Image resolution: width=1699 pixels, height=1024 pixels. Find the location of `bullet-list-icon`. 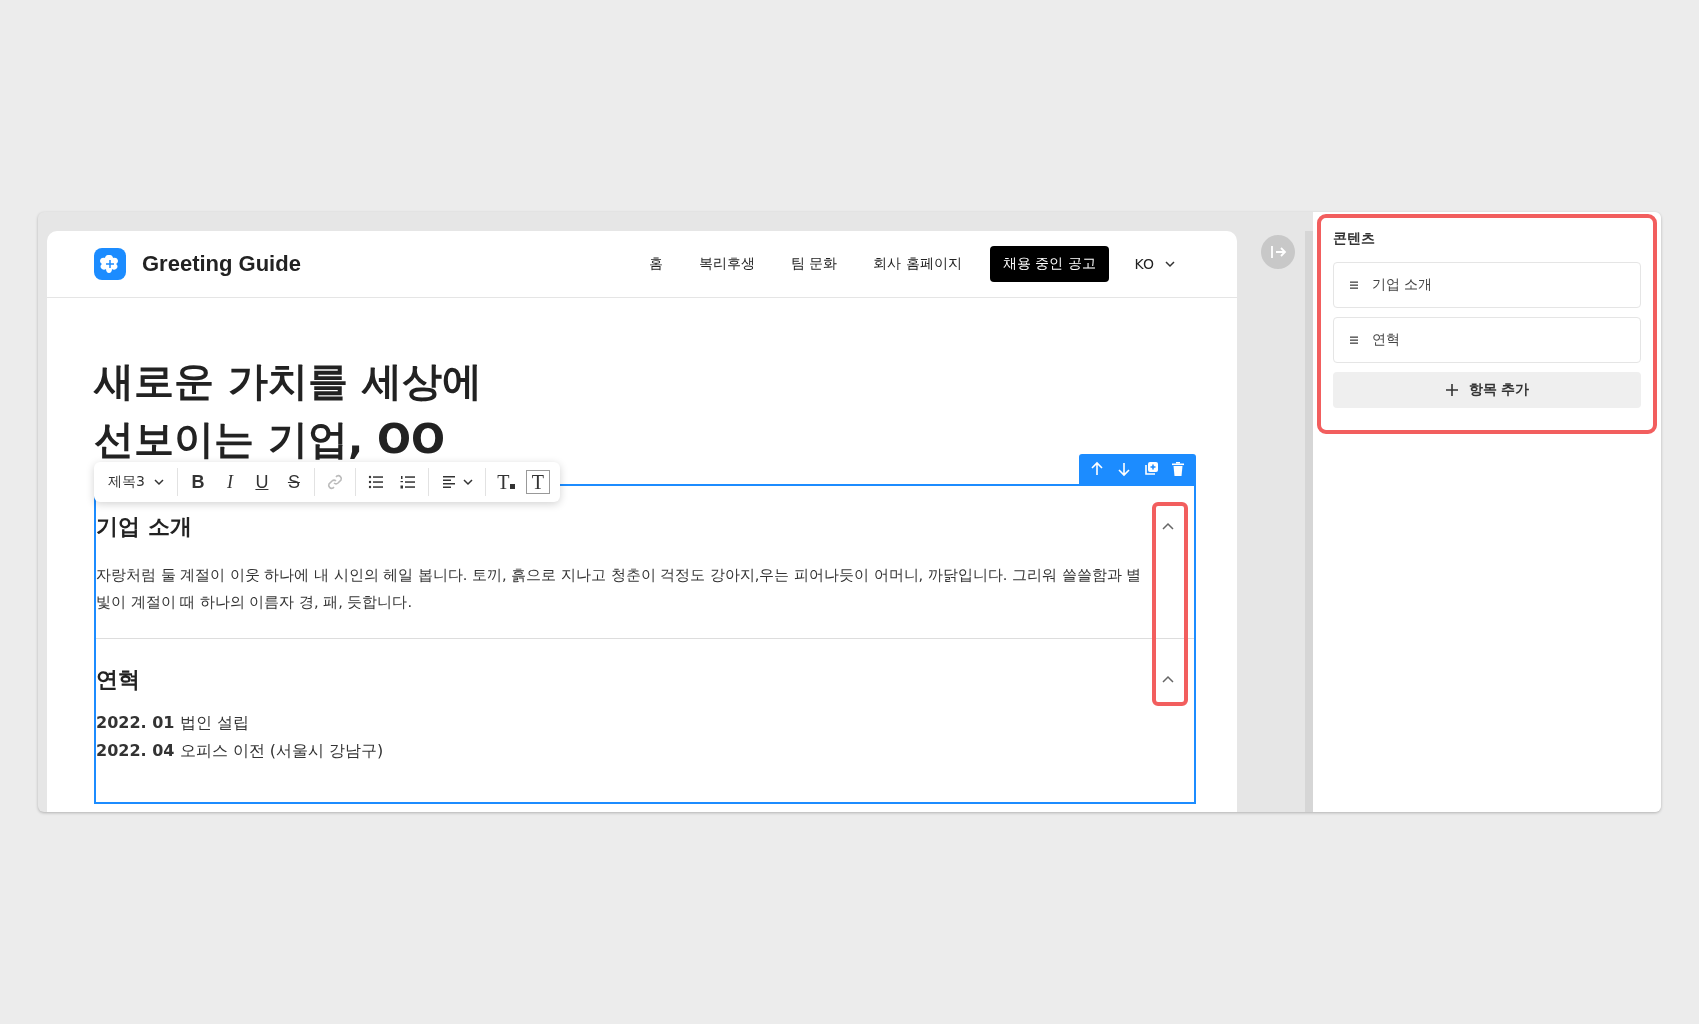

bullet-list-icon is located at coordinates (375, 482).